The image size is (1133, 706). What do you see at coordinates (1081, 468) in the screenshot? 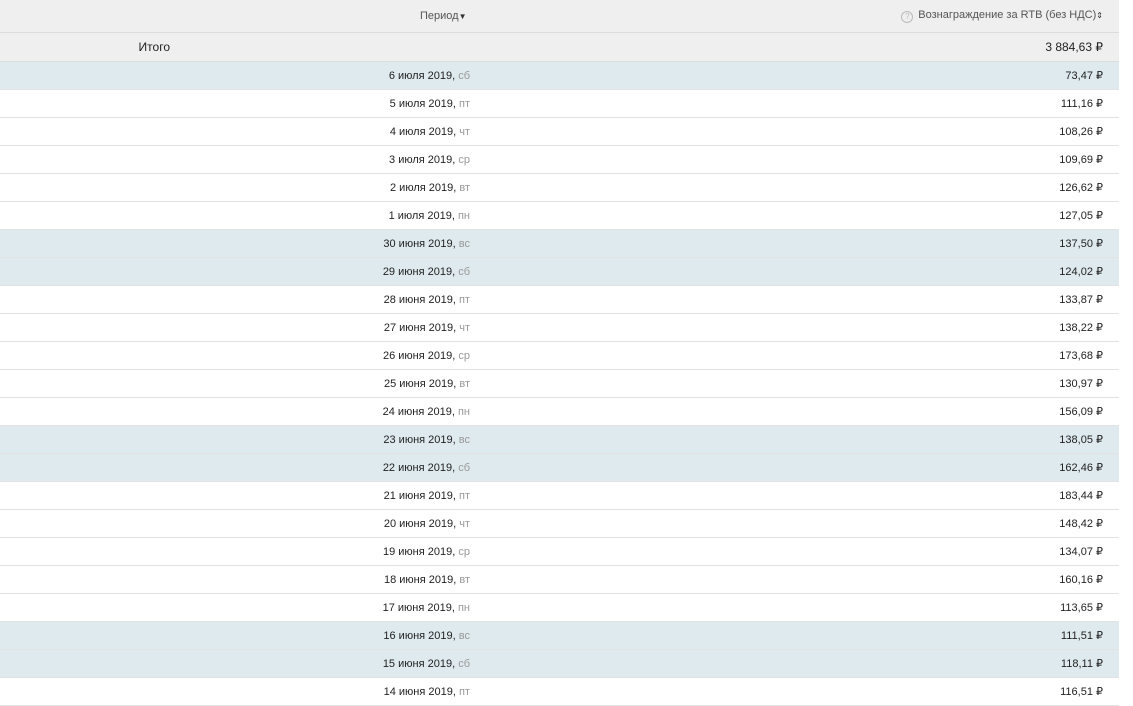
I see `reward-cell: 162,46 ₽` at bounding box center [1081, 468].